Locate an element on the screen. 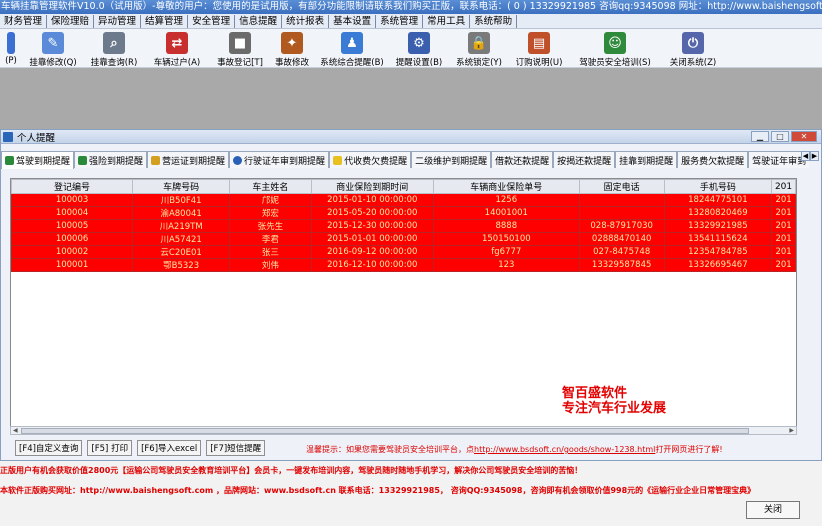  sms-reminder-button: [F7]短信提醒 is located at coordinates (236, 448).